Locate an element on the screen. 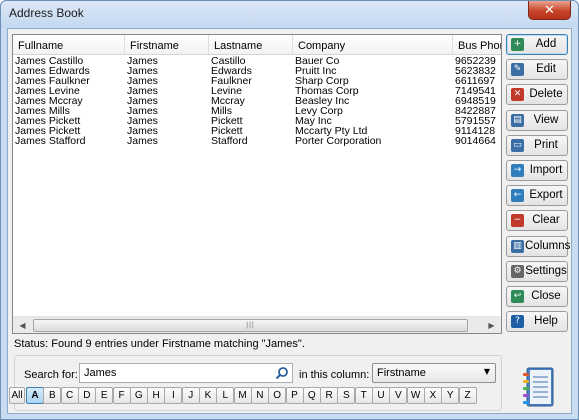 This screenshot has height=420, width=579. search-label: Search for: is located at coordinates (51, 375).